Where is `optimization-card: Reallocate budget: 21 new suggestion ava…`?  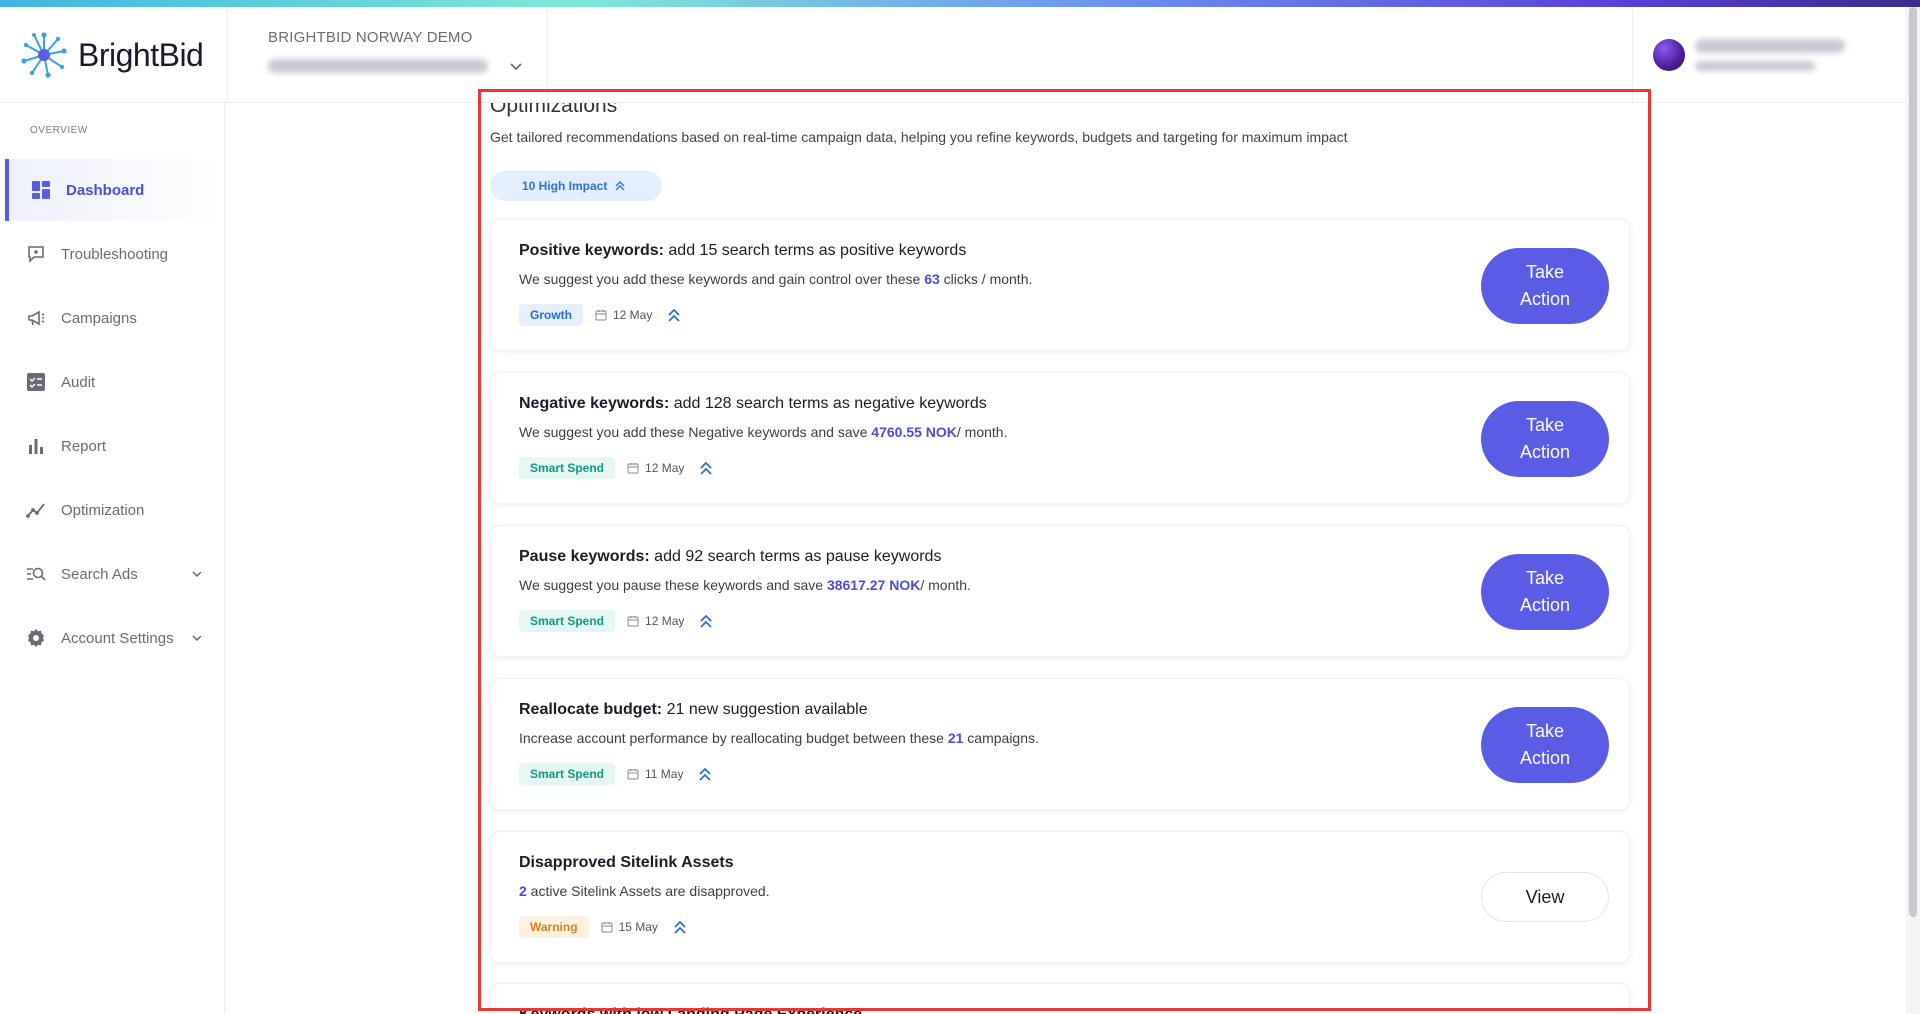
optimization-card: Reallocate budget: 21 new suggestion ava… is located at coordinates (1060, 744).